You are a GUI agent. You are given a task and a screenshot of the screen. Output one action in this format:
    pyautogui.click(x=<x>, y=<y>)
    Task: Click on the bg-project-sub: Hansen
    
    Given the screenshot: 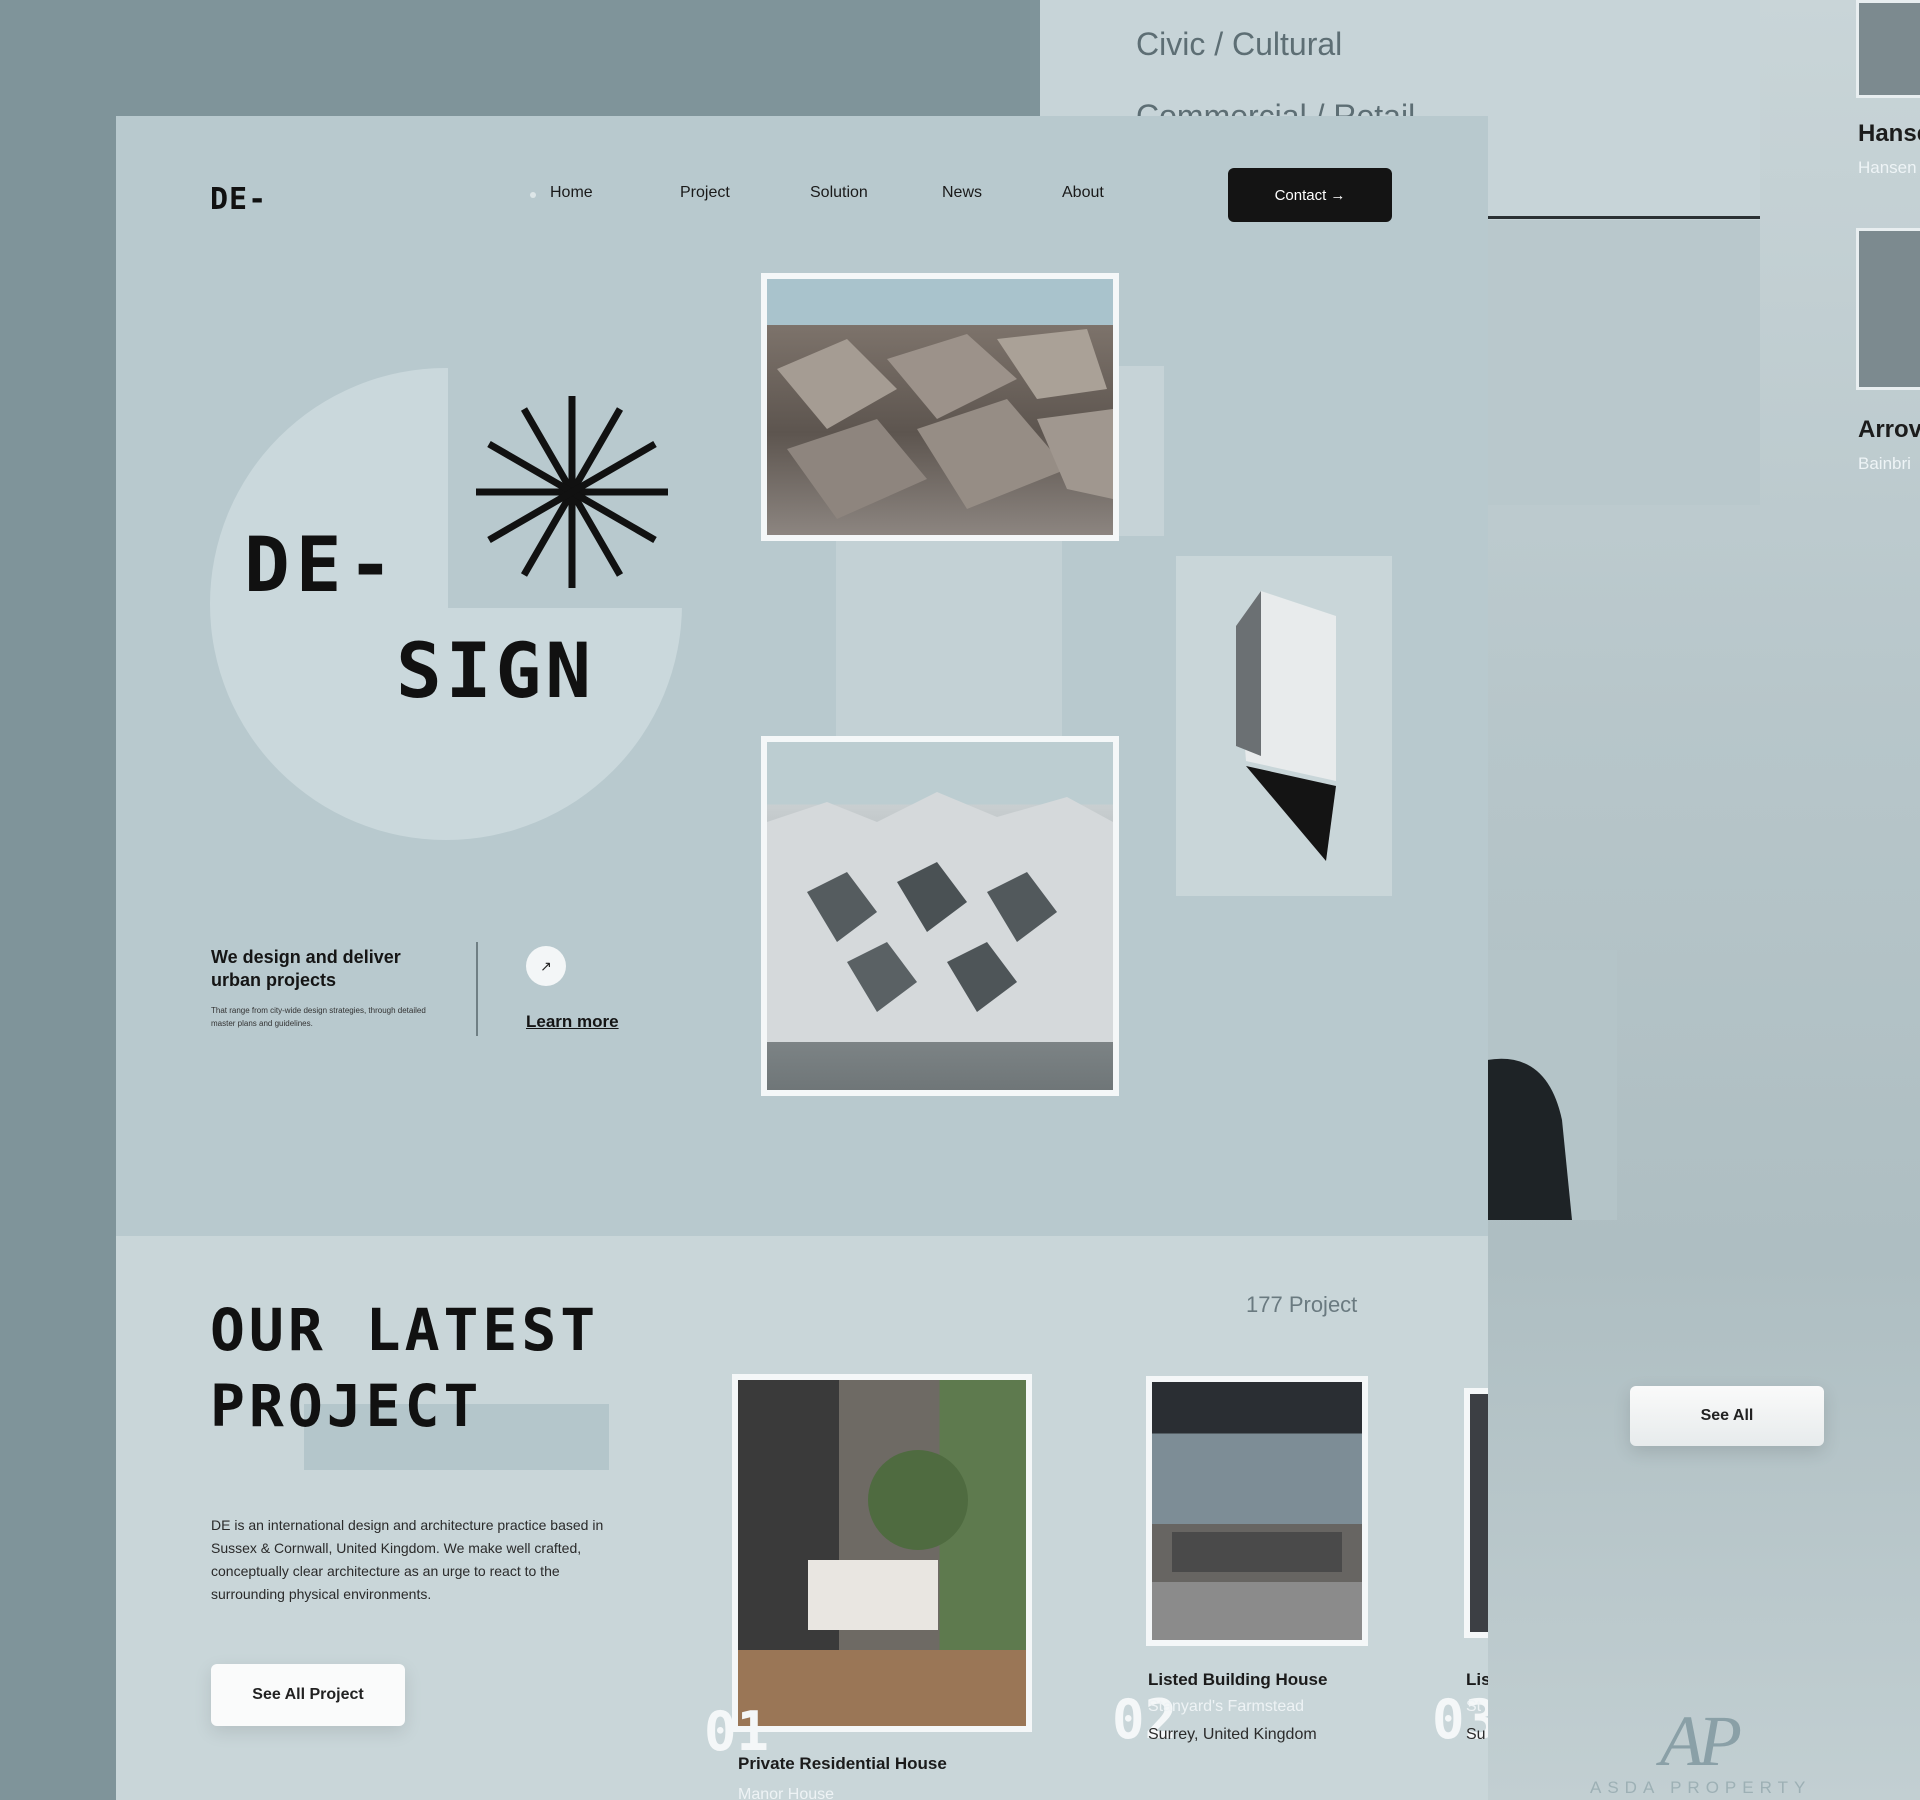 What is the action you would take?
    pyautogui.click(x=1887, y=167)
    